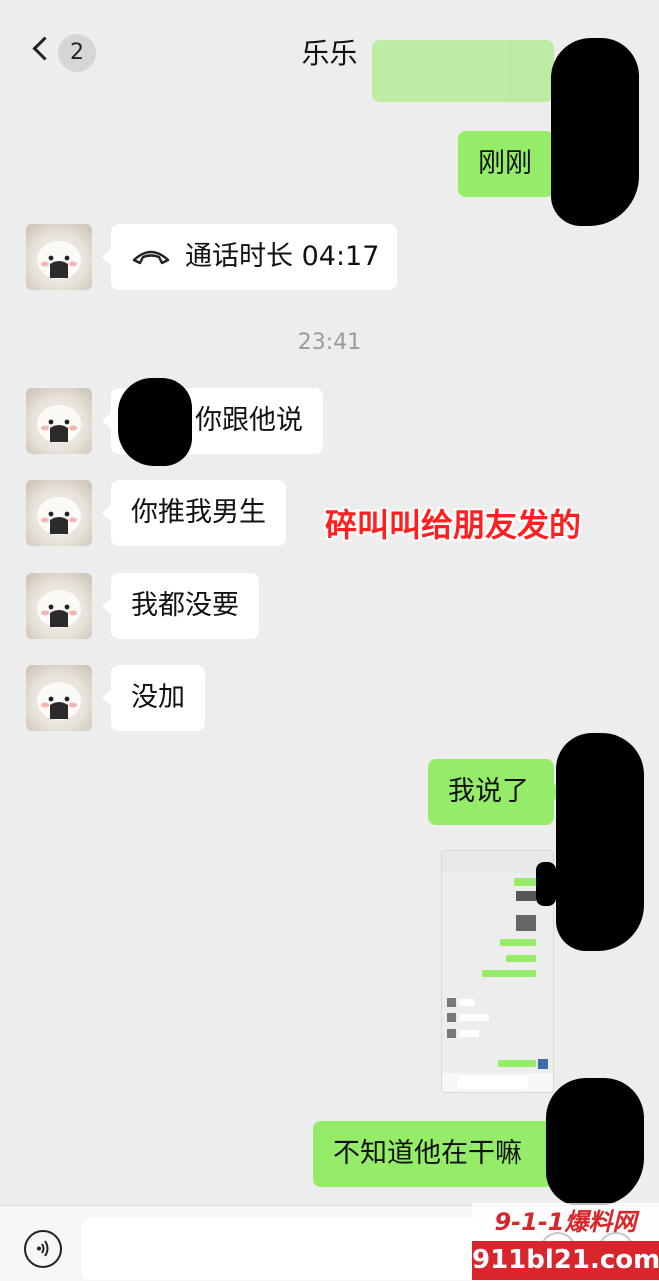 This screenshot has width=659, height=1281. What do you see at coordinates (453, 525) in the screenshot?
I see `annotation-overlay-text: 碎叫叫给朋友发的` at bounding box center [453, 525].